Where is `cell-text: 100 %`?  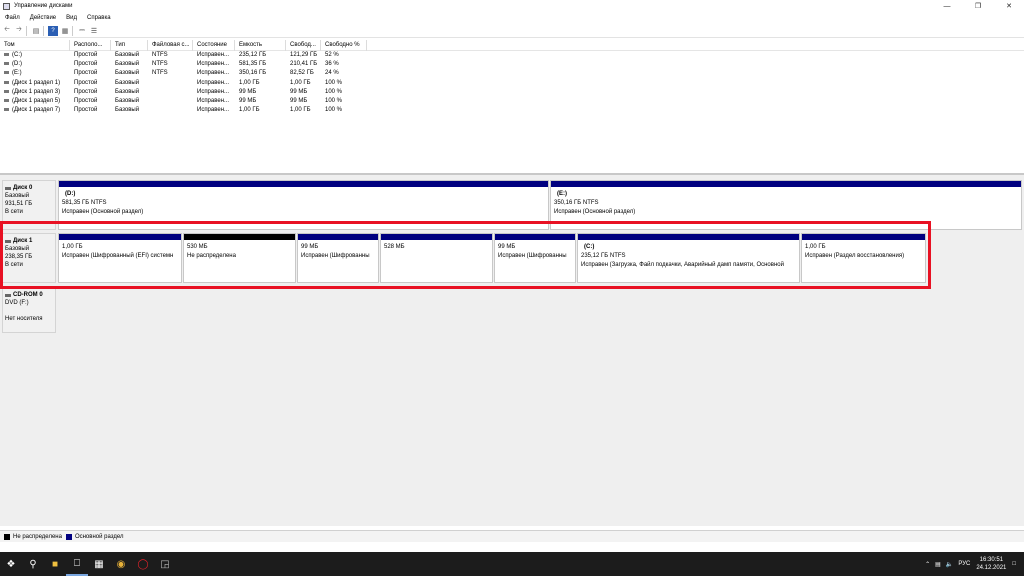 cell-text: 100 % is located at coordinates (334, 101).